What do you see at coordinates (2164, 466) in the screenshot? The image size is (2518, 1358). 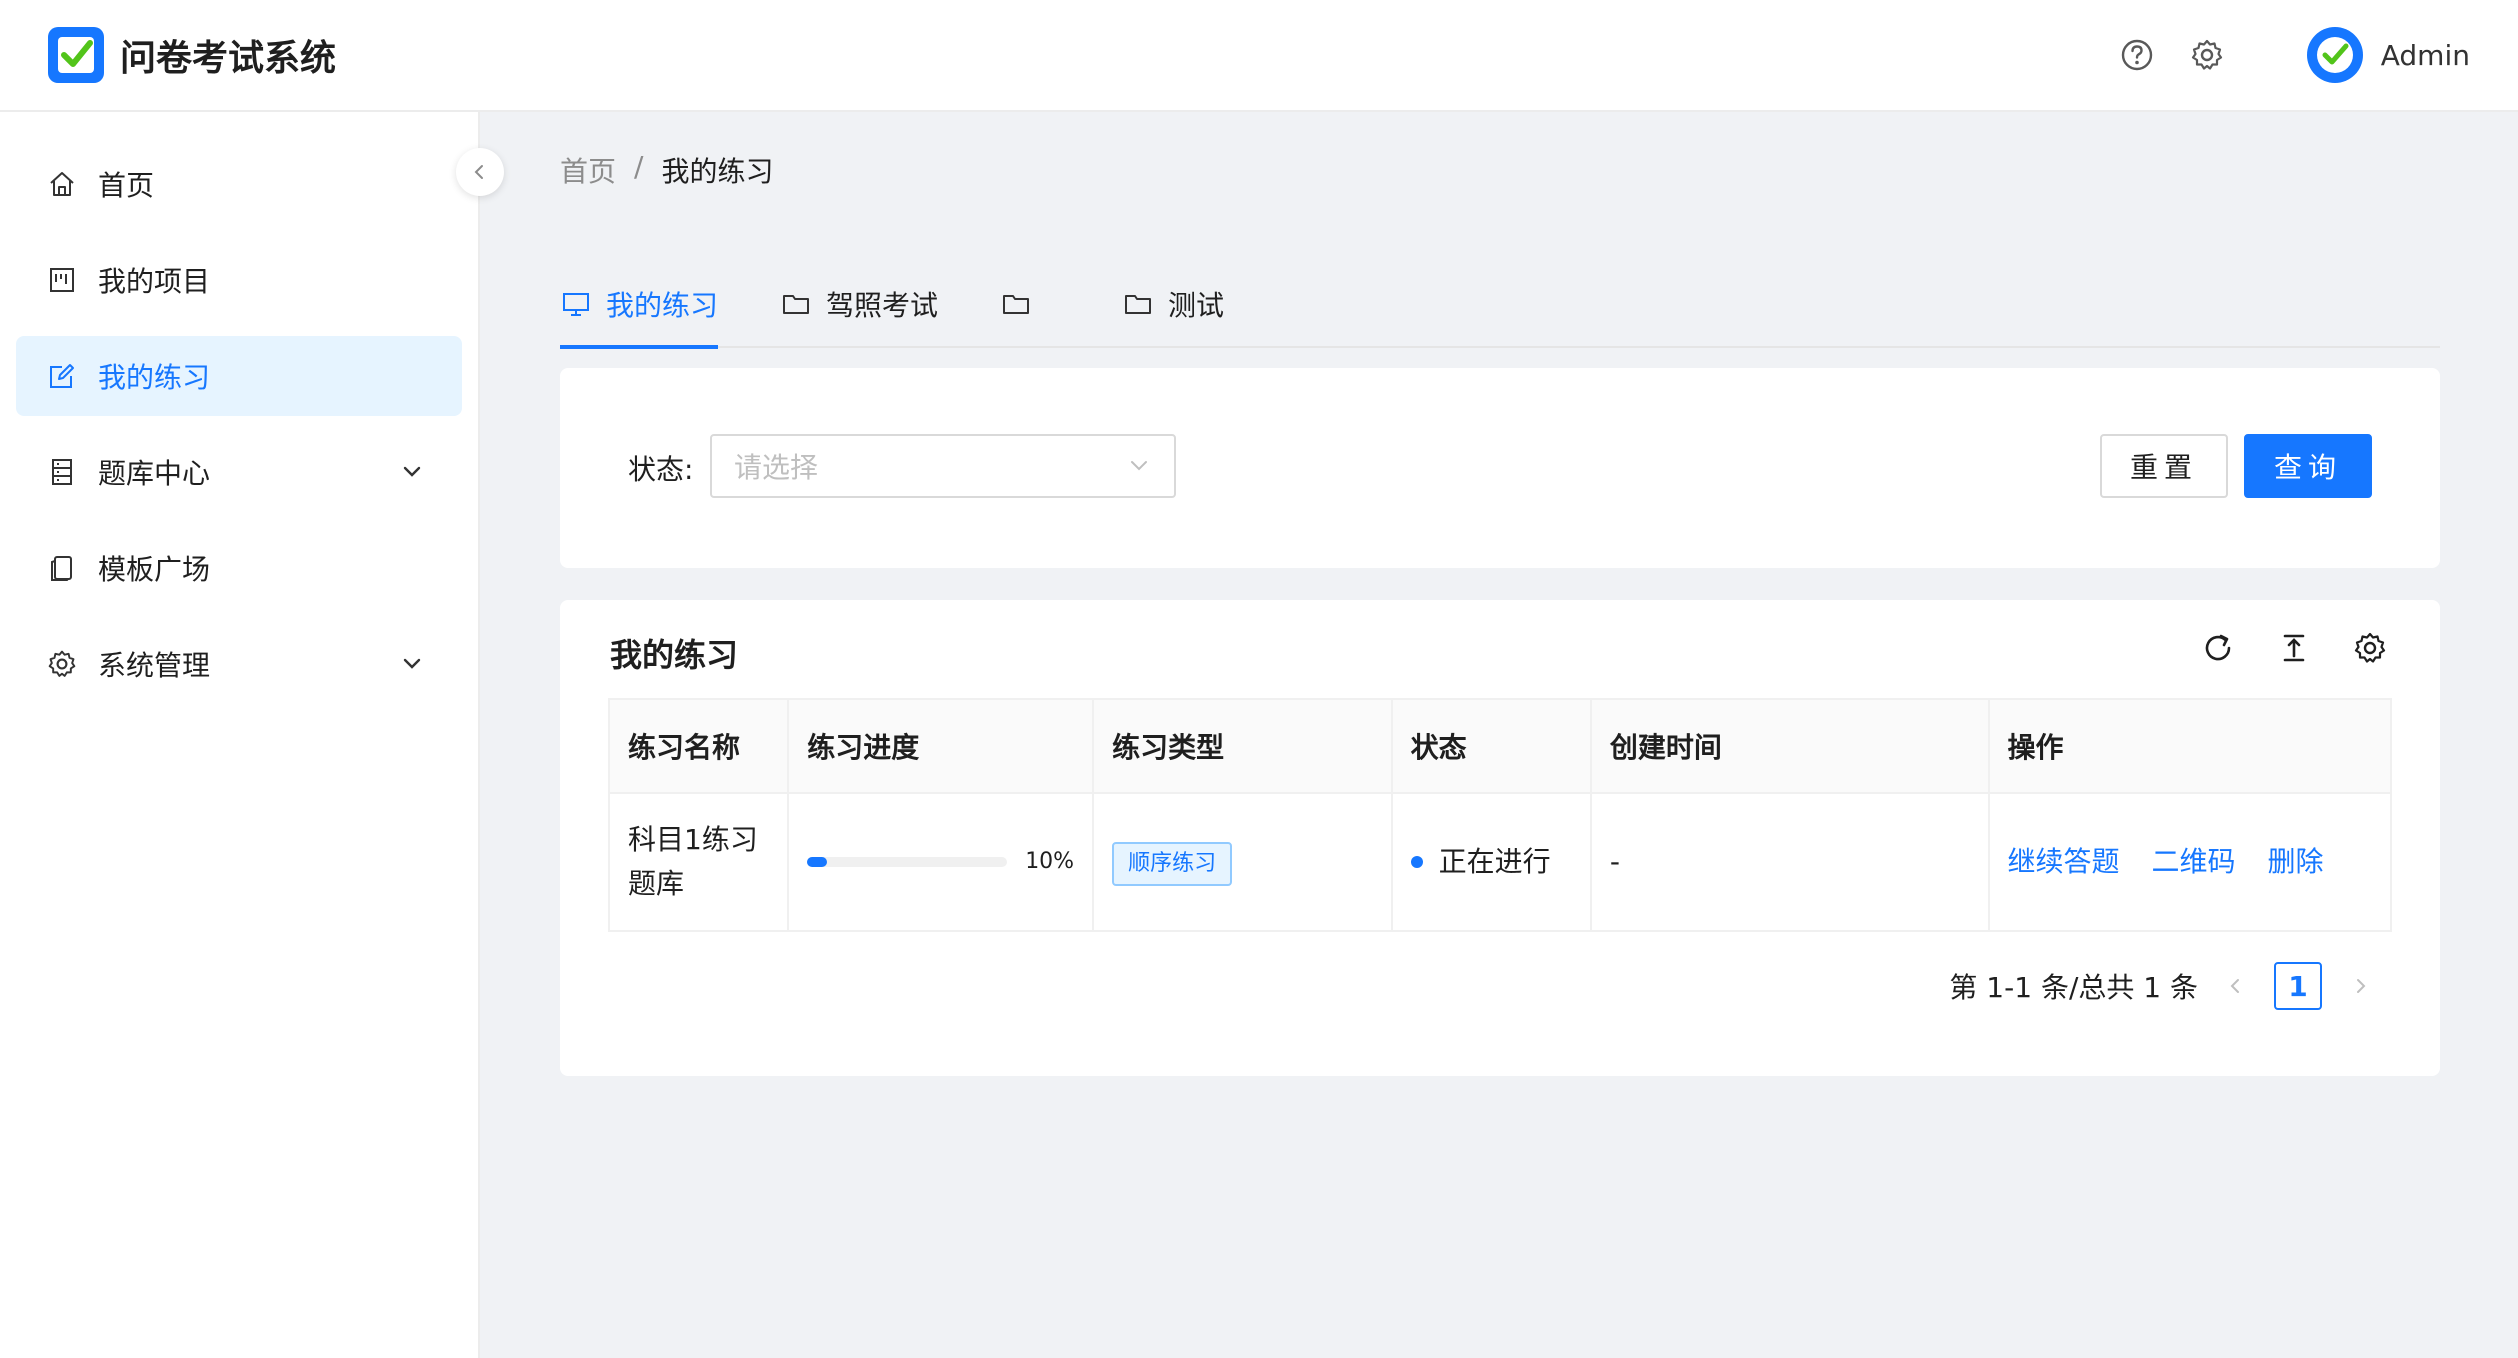 I see `reset-button: 重置` at bounding box center [2164, 466].